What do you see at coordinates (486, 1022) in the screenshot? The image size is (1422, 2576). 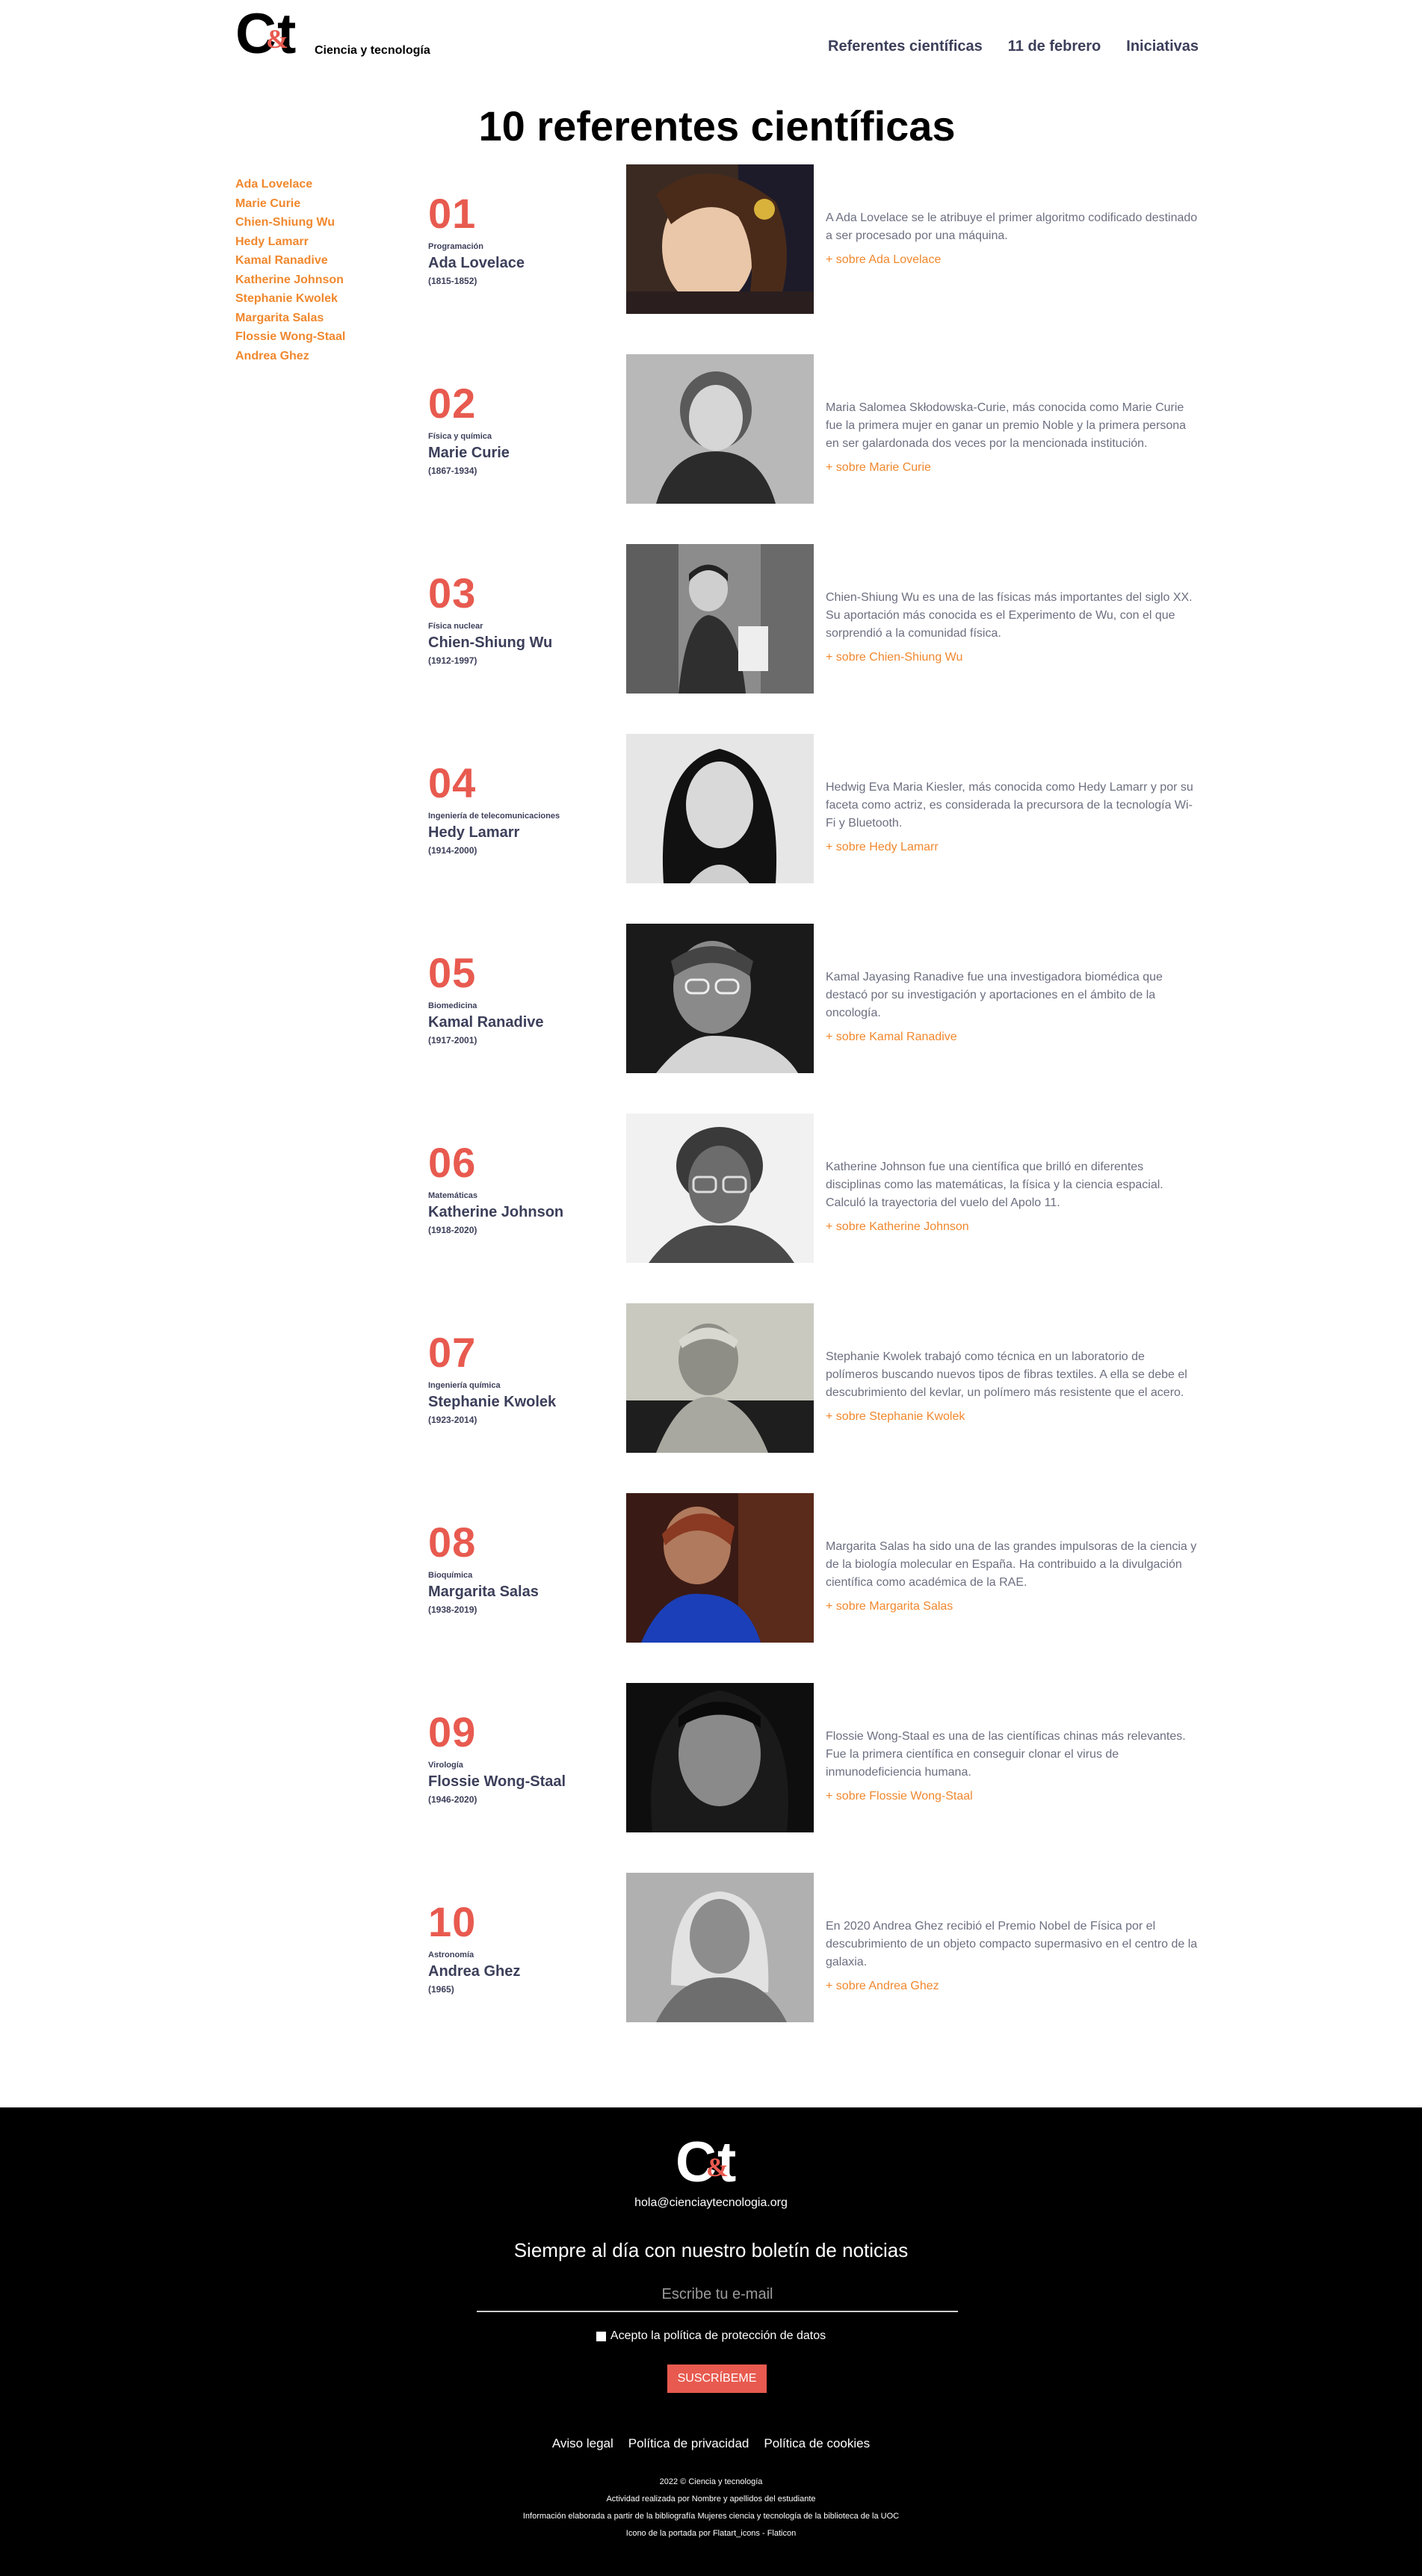 I see `entry-name: Kamal Ranadive` at bounding box center [486, 1022].